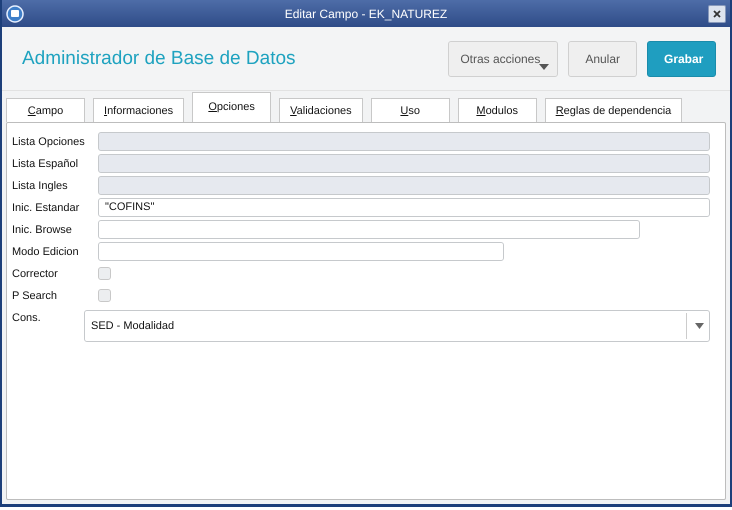  Describe the element at coordinates (404, 207) in the screenshot. I see `input-field: "COFINS"` at that location.